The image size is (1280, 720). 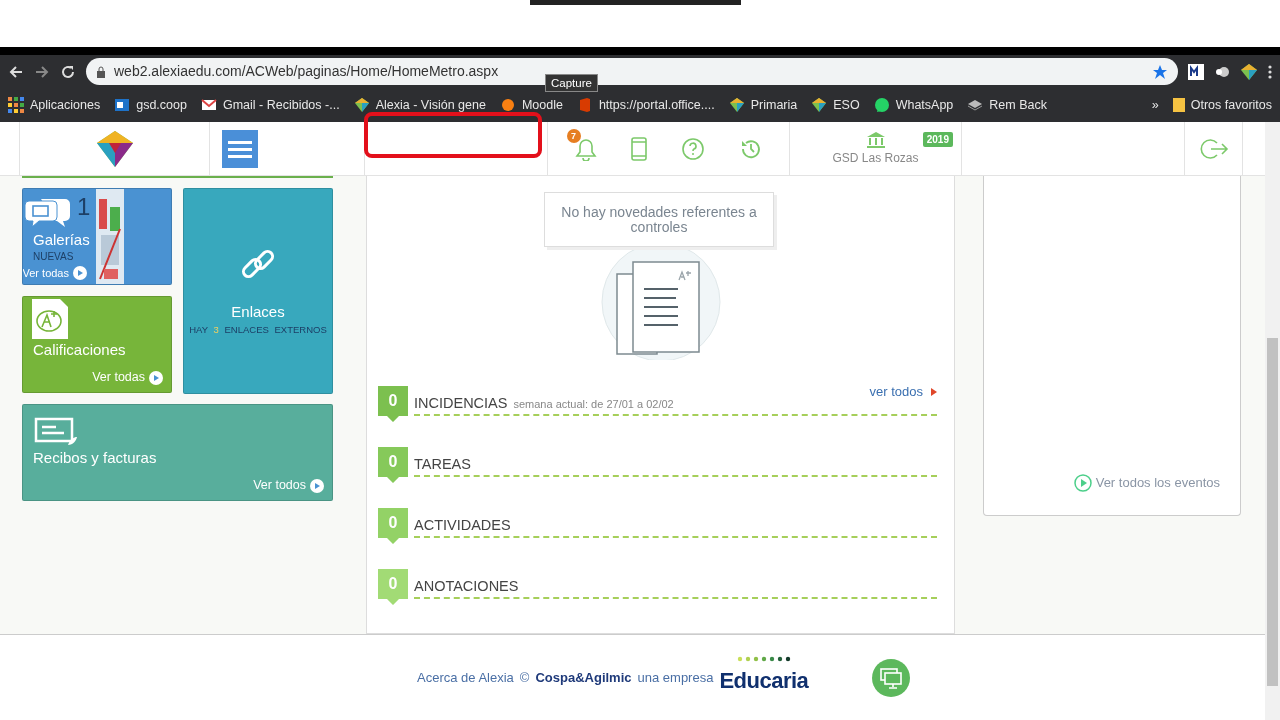 I want to click on logo-drawing, so click(x=114, y=148).